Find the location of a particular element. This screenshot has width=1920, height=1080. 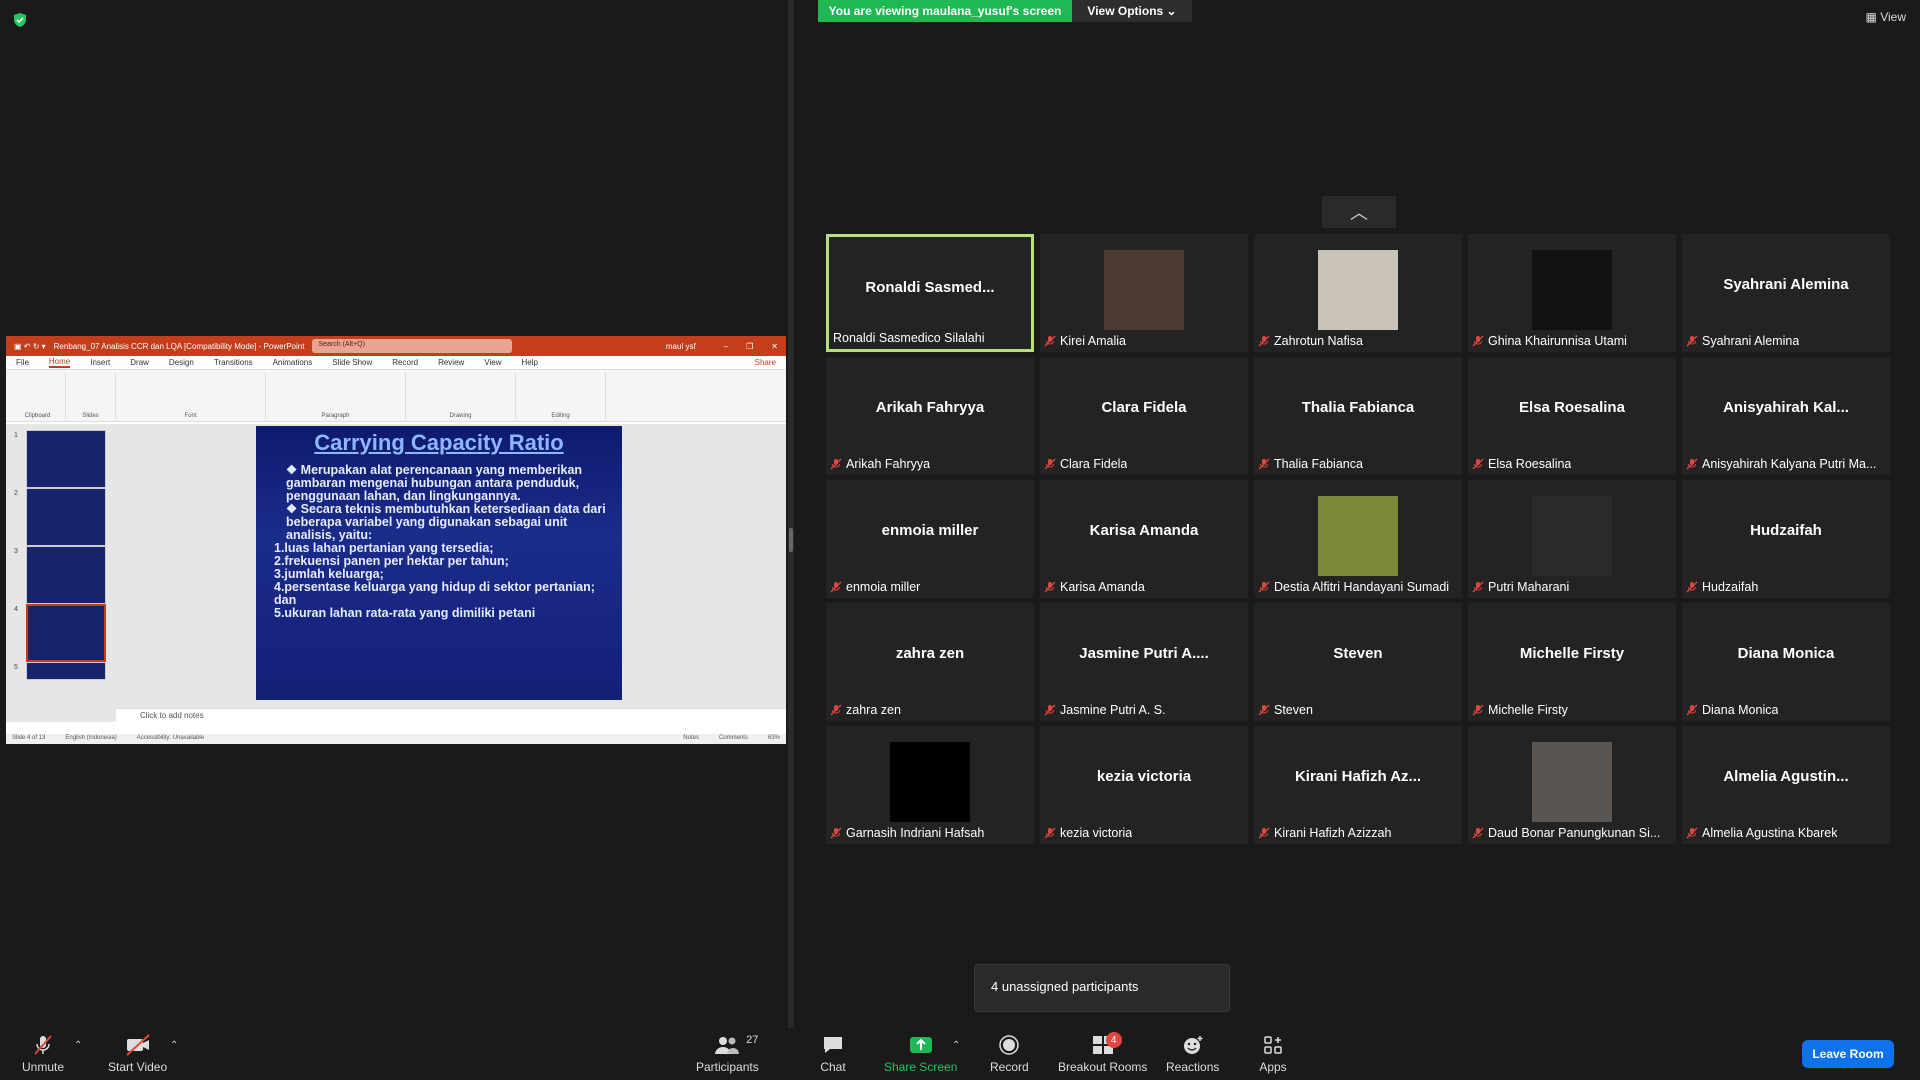

search-box: Search (Alt+Q) is located at coordinates (412, 346).